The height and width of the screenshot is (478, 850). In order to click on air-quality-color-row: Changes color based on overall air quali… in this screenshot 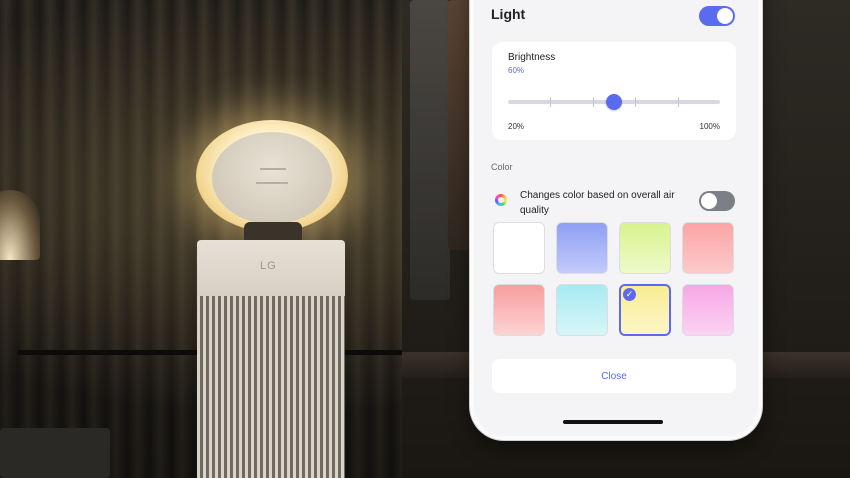, I will do `click(615, 203)`.